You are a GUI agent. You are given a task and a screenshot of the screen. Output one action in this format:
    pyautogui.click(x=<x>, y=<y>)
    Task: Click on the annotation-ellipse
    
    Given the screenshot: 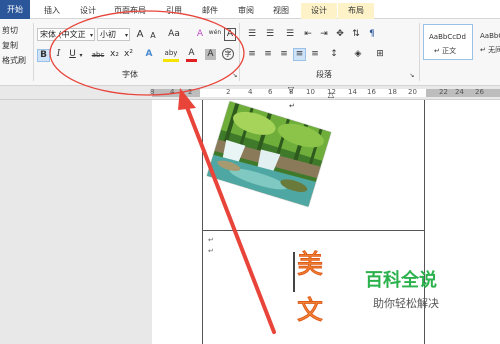 What is the action you would take?
    pyautogui.click(x=147, y=53)
    